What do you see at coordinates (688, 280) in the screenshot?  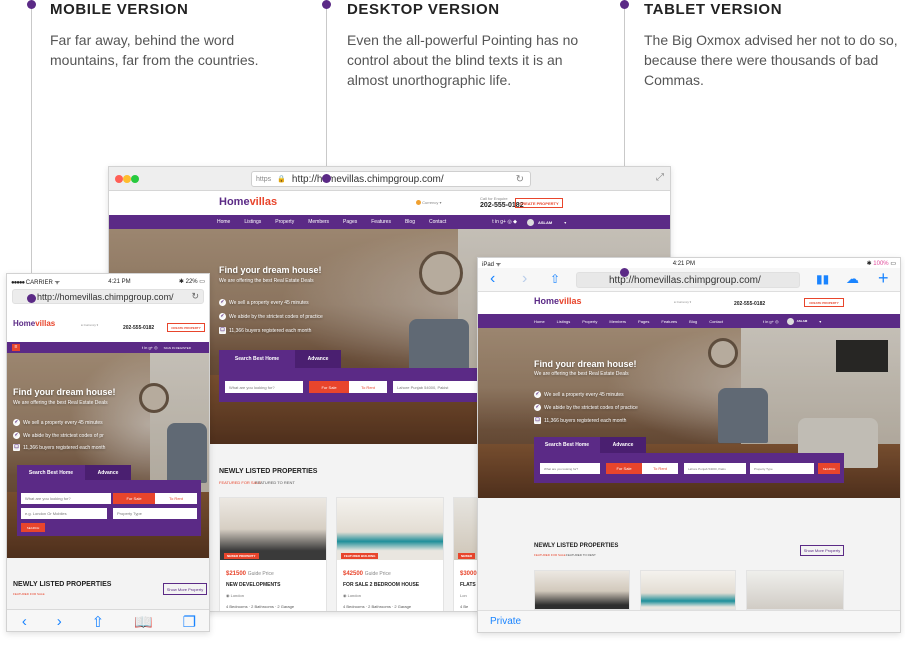 I see `tablet-url-bar: http://homevillas.chimpgroup.com/` at bounding box center [688, 280].